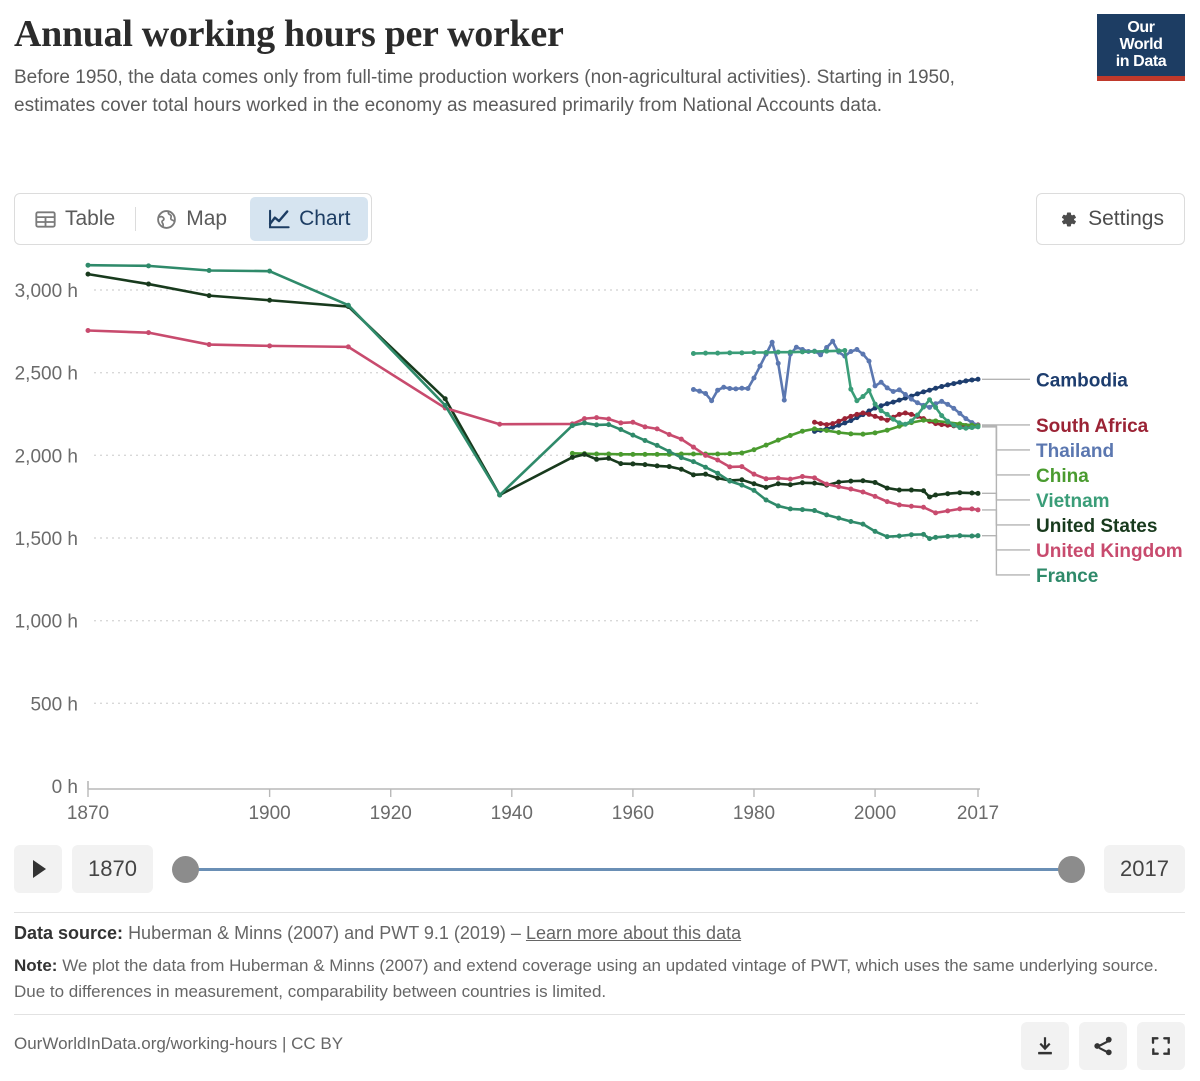 This screenshot has width=1200, height=1081. I want to click on y-axis-tick-label: 1,000 h, so click(46, 622).